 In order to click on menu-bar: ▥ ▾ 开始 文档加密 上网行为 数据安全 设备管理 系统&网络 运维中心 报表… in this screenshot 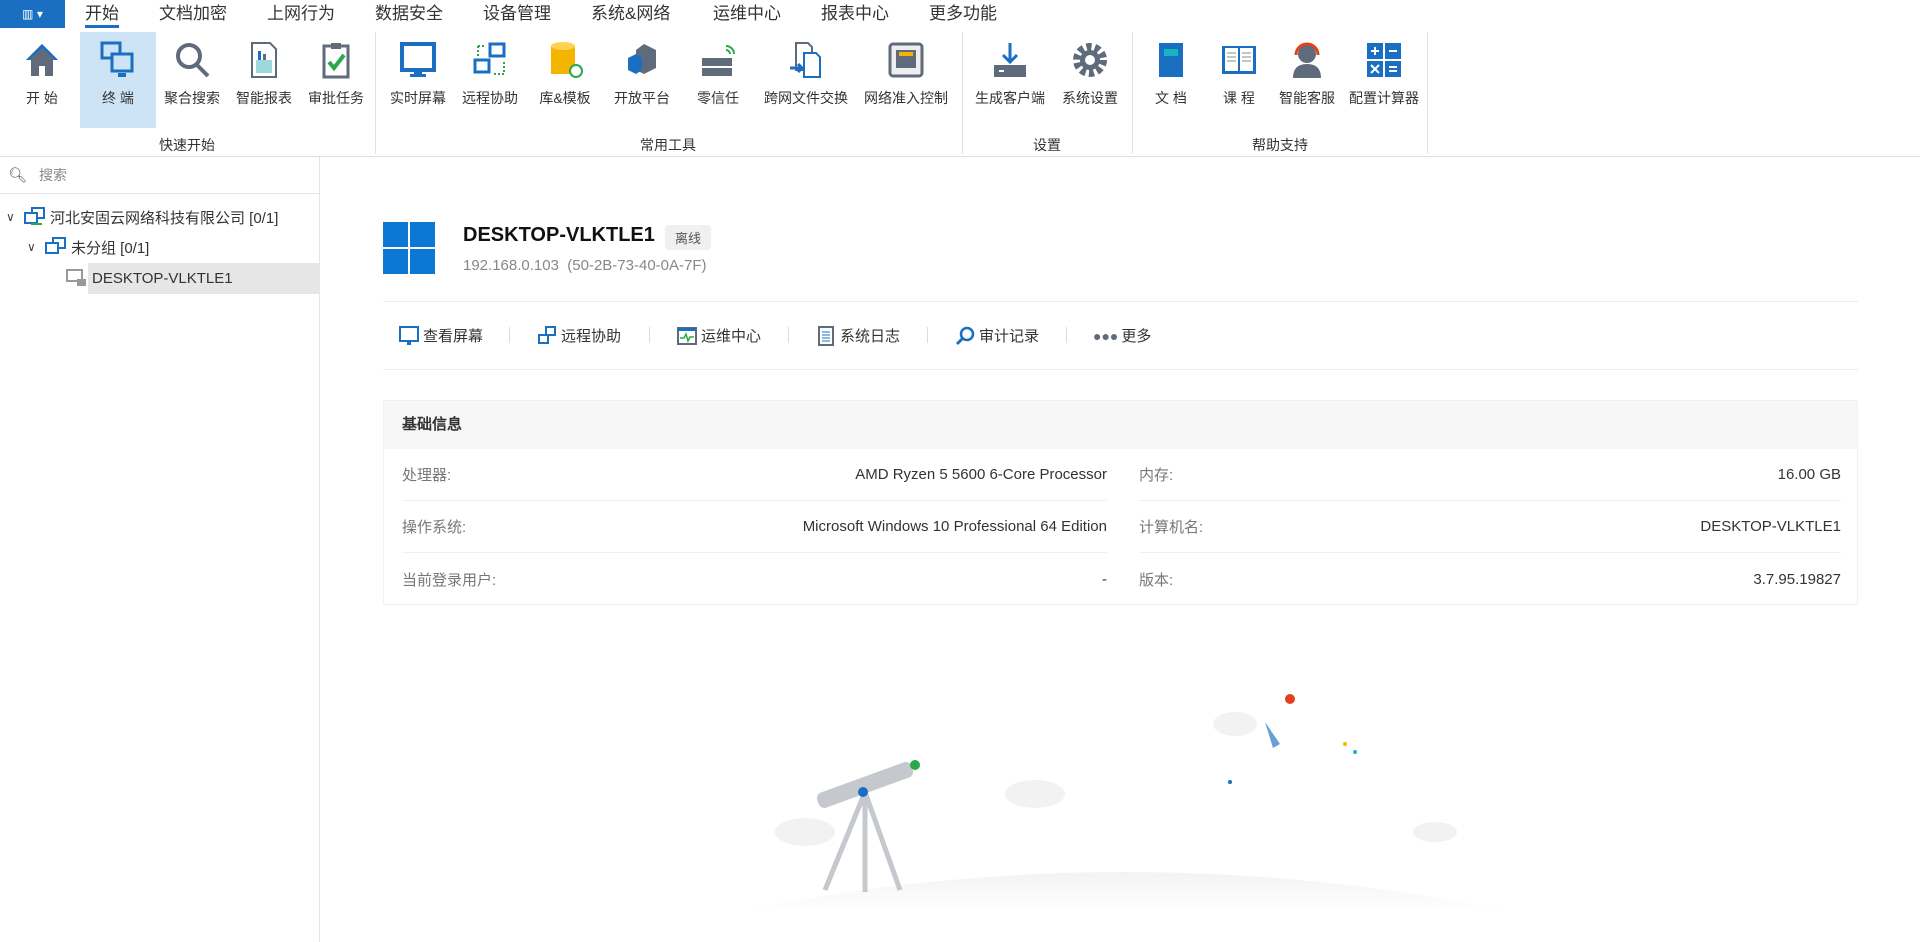, I will do `click(960, 15)`.